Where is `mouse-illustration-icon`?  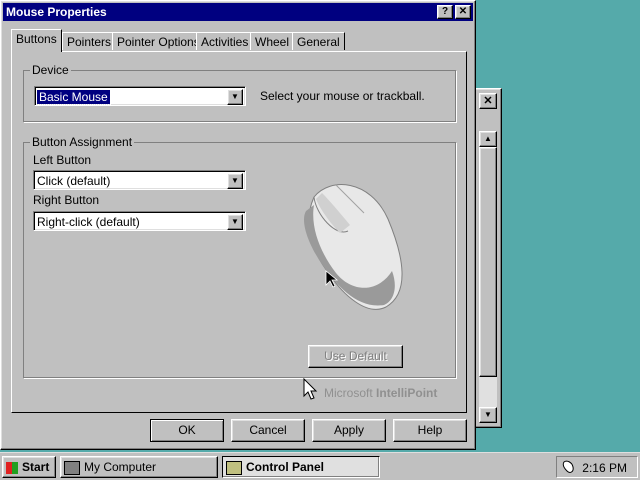 mouse-illustration-icon is located at coordinates (353, 247).